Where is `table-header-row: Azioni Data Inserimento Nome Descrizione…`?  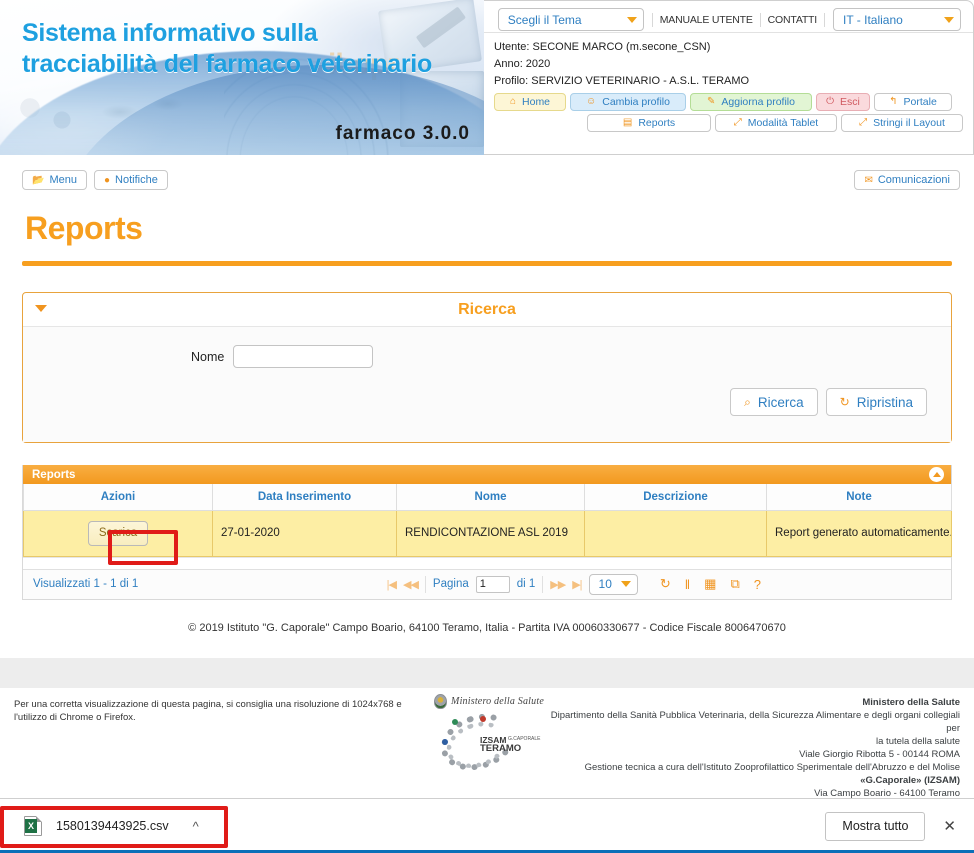
table-header-row: Azioni Data Inserimento Nome Descrizione… is located at coordinates (487, 497).